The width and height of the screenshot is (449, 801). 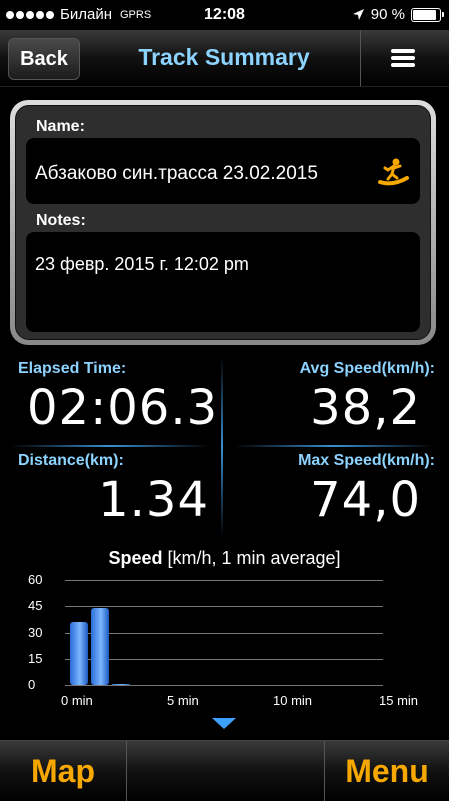 I want to click on bottom-toolbar: Map Menu, so click(x=224, y=770).